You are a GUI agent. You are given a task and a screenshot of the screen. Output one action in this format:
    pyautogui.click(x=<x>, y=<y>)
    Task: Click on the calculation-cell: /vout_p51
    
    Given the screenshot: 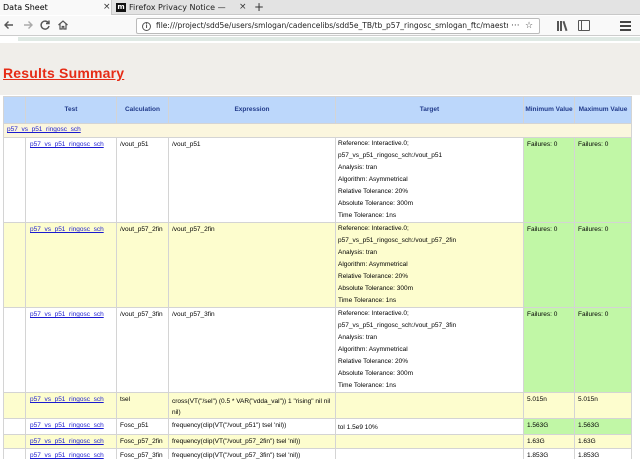 What is the action you would take?
    pyautogui.click(x=142, y=180)
    